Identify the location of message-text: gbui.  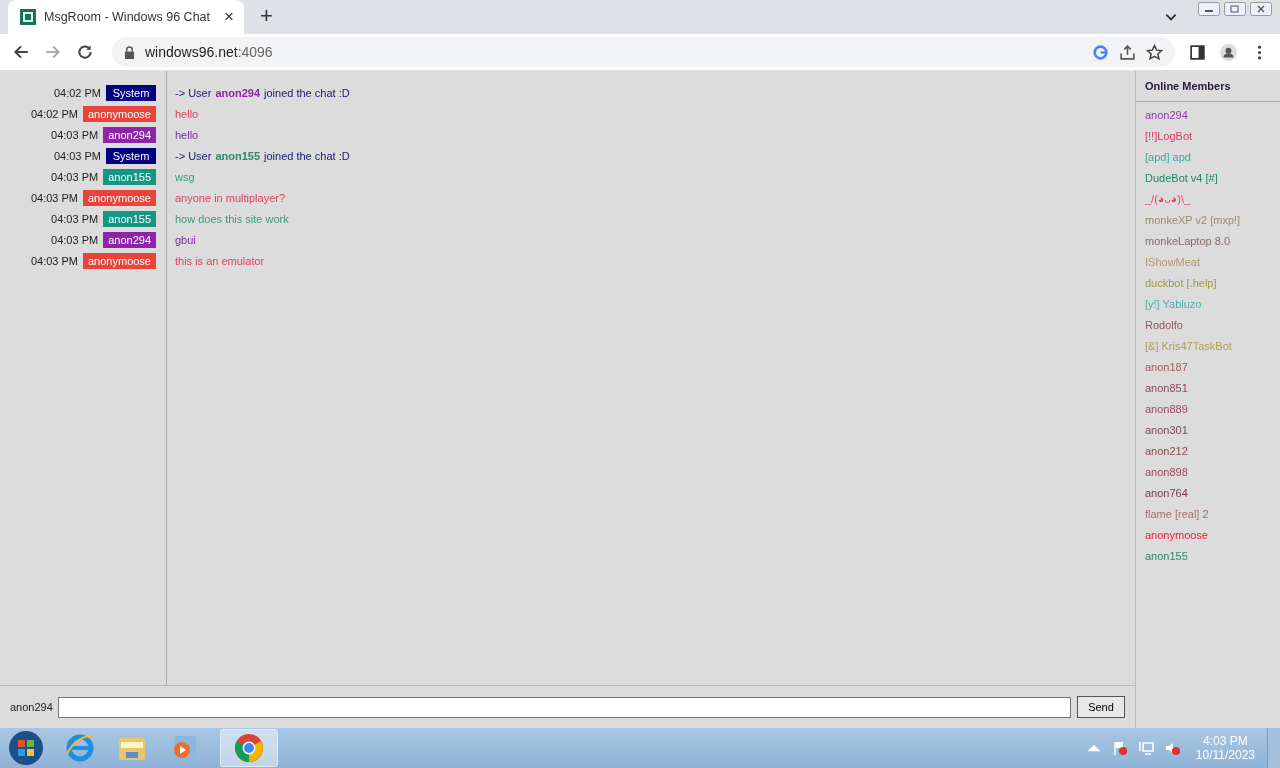
(185, 239).